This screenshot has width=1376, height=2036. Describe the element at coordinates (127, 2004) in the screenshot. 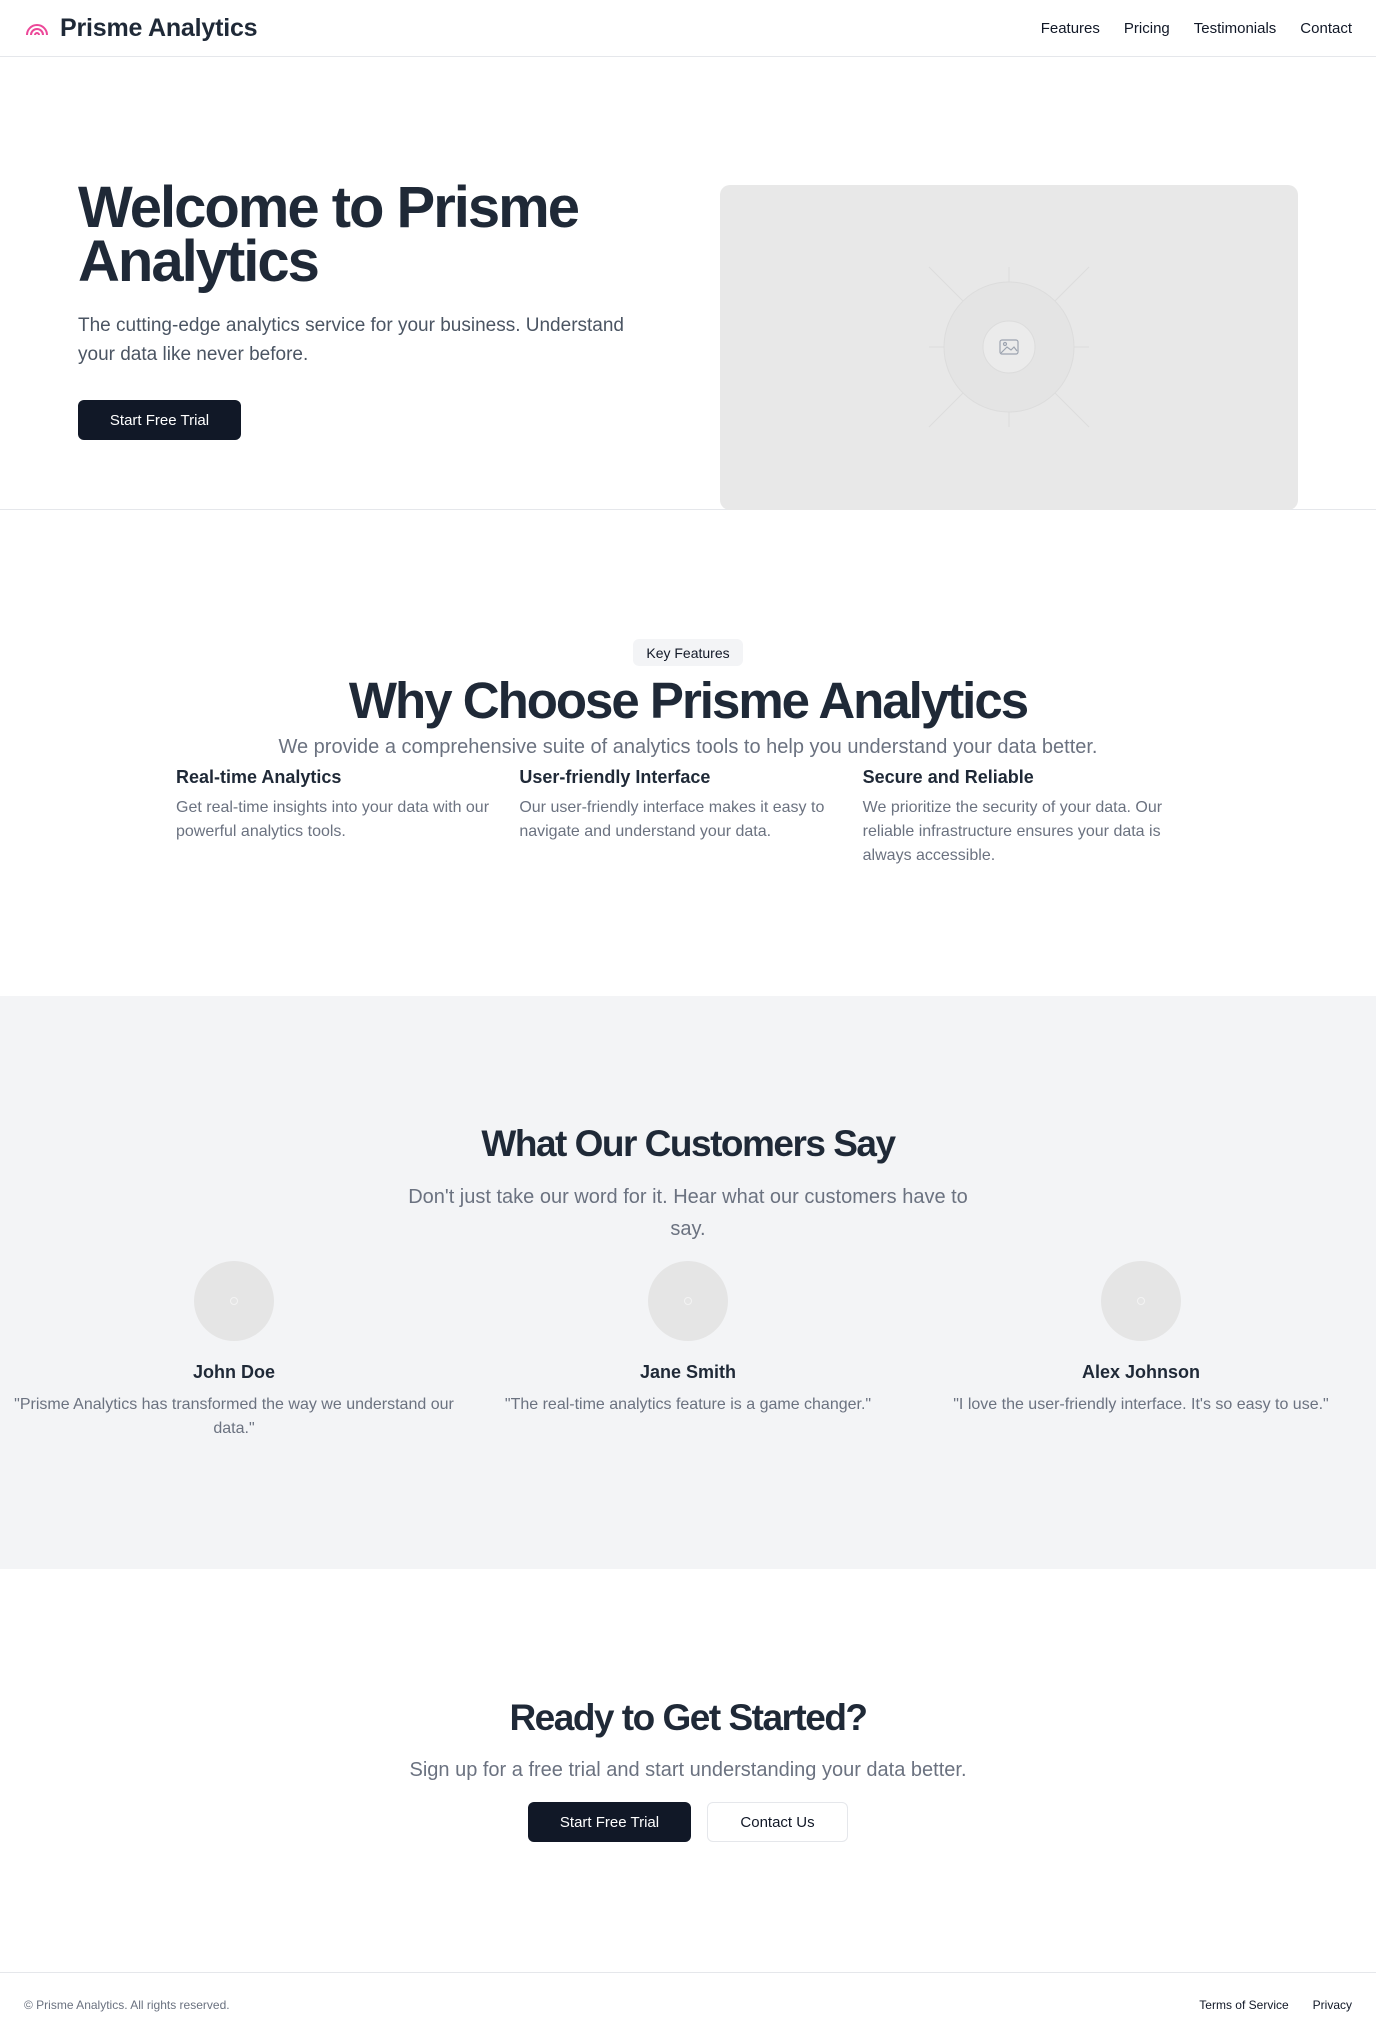

I see `copyright-text: © Prisme Analytics. All rights reserved.` at that location.